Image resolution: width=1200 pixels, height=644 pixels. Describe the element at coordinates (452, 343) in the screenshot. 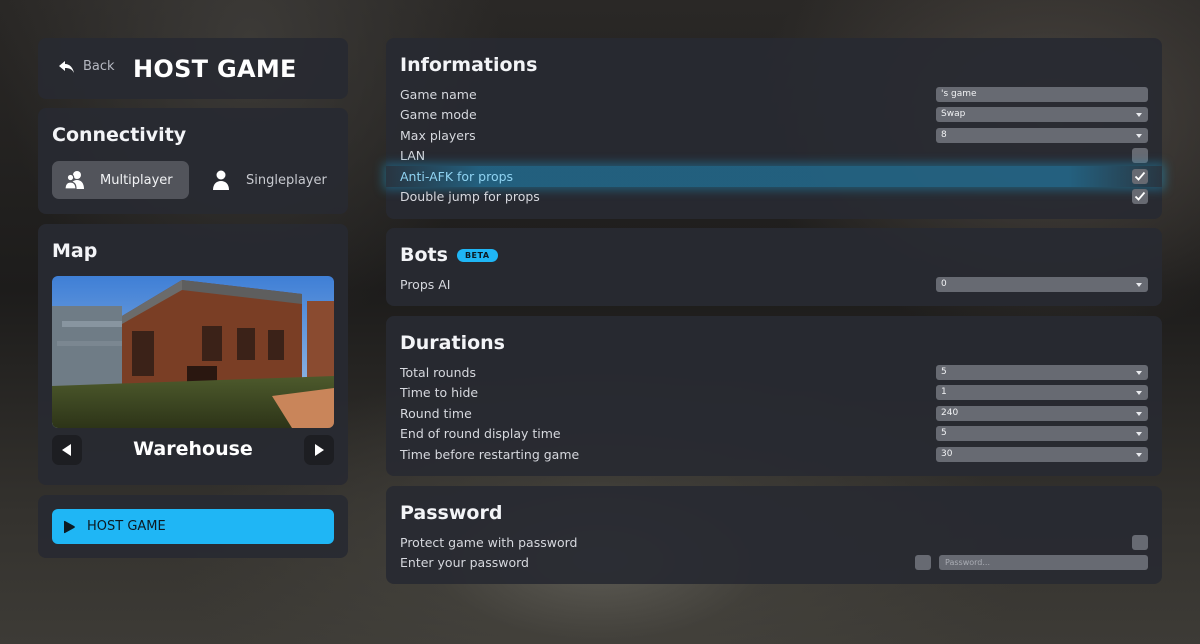

I see `durations-title: Durations` at that location.